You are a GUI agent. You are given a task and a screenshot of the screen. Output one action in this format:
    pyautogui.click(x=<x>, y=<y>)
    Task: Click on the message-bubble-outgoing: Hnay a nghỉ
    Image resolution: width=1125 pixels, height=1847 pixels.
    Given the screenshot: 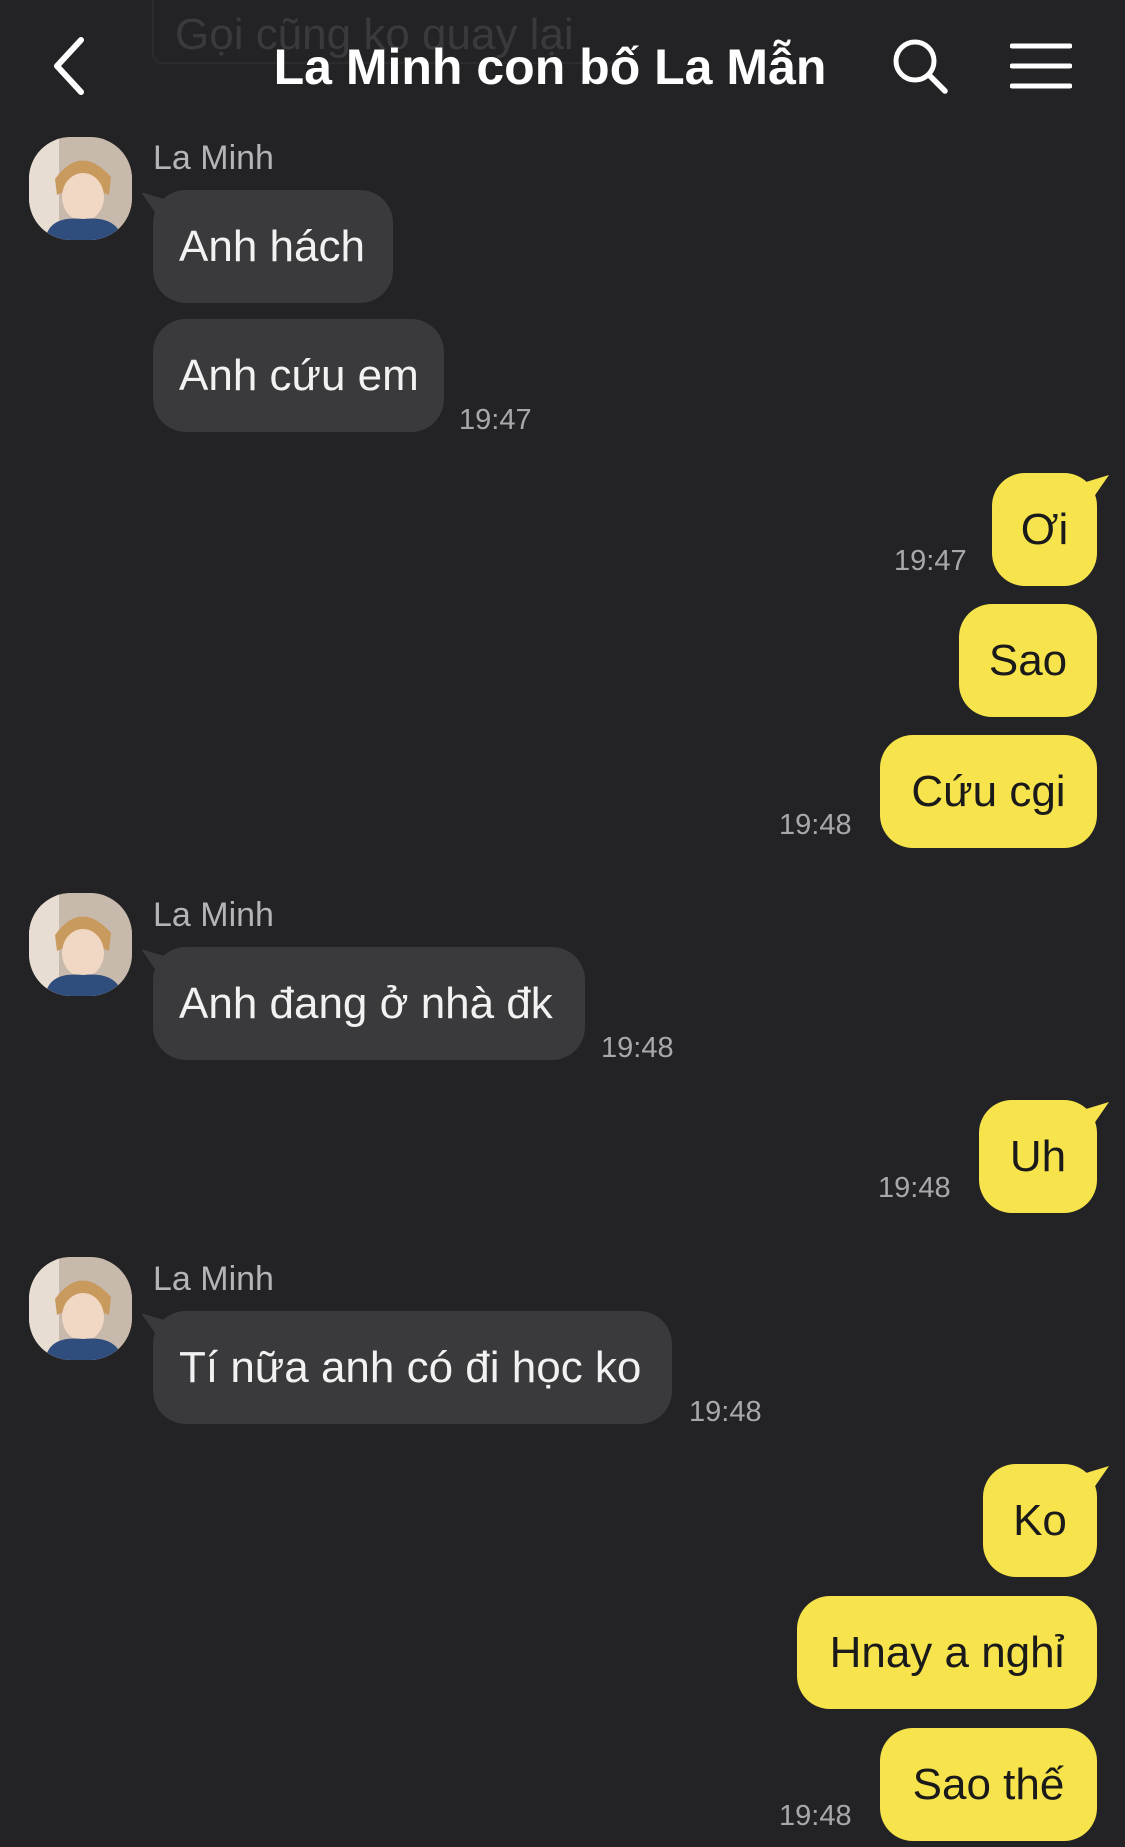 What is the action you would take?
    pyautogui.click(x=947, y=1652)
    